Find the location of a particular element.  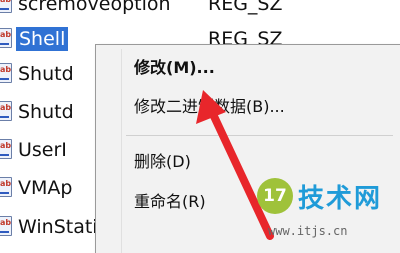

watermark-logo: 17 is located at coordinates (275, 196).